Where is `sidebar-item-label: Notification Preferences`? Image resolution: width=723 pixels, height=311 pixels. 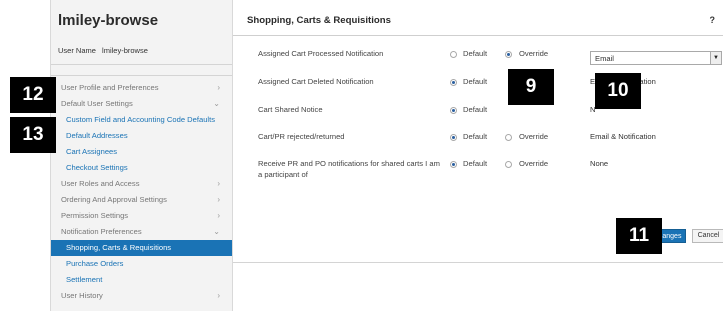 sidebar-item-label: Notification Preferences is located at coordinates (101, 231).